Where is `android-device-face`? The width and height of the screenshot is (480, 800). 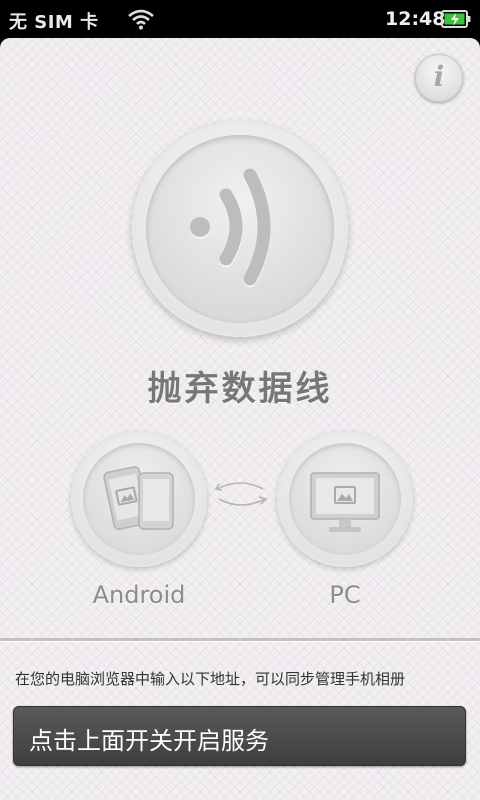 android-device-face is located at coordinates (139, 499).